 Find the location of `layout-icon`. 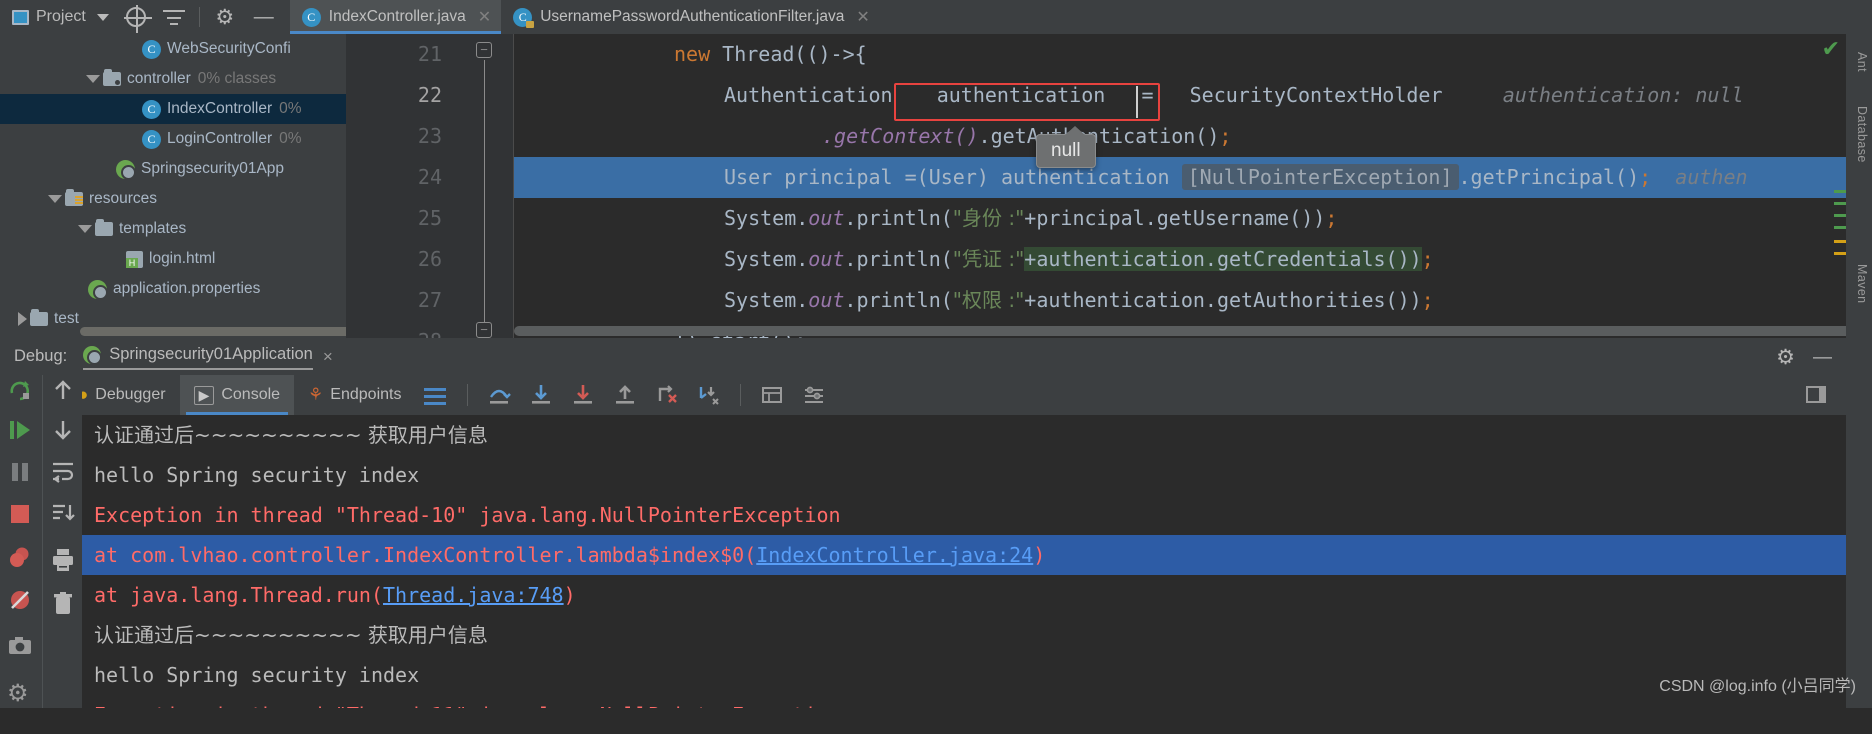

layout-icon is located at coordinates (436, 395).